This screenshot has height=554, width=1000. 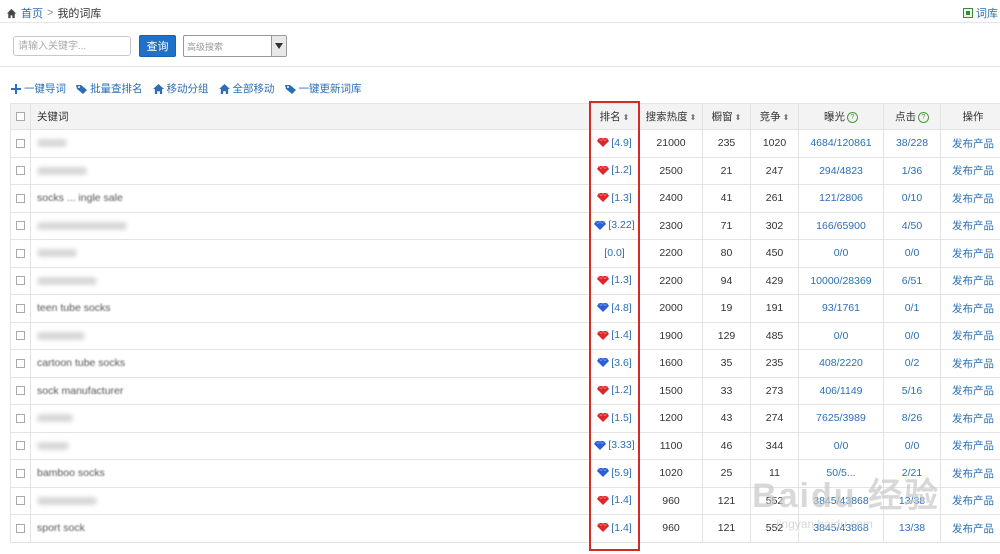 I want to click on exposure-cell: 7625/3989, so click(x=841, y=418).